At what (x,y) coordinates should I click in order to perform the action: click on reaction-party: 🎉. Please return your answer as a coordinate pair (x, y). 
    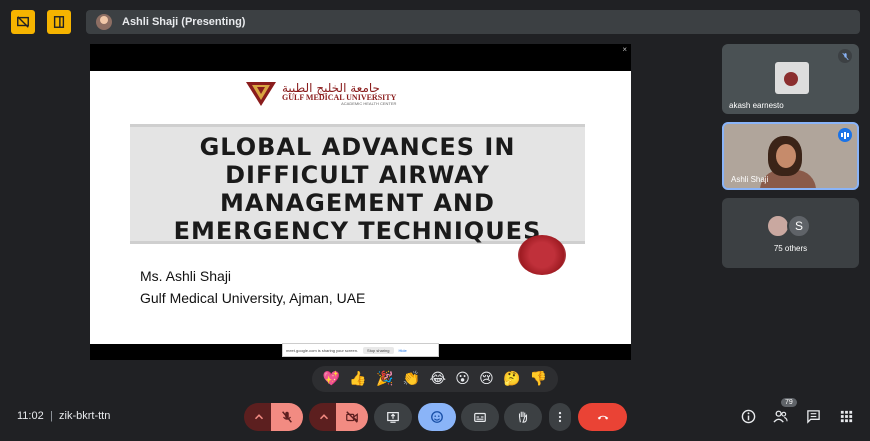
    Looking at the image, I should click on (384, 379).